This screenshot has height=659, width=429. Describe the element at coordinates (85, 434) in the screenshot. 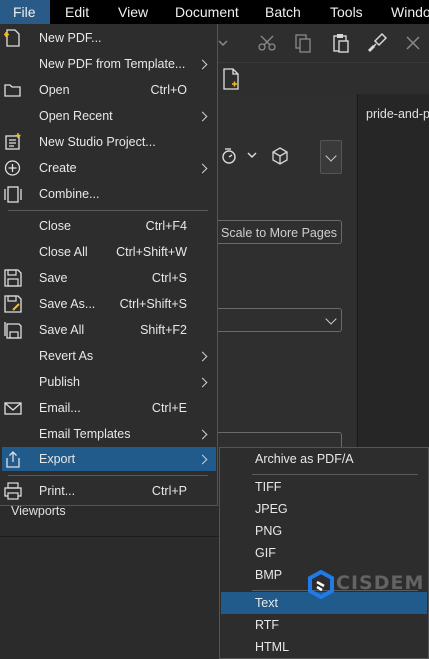

I see `menu-item-label: Email Templates` at that location.